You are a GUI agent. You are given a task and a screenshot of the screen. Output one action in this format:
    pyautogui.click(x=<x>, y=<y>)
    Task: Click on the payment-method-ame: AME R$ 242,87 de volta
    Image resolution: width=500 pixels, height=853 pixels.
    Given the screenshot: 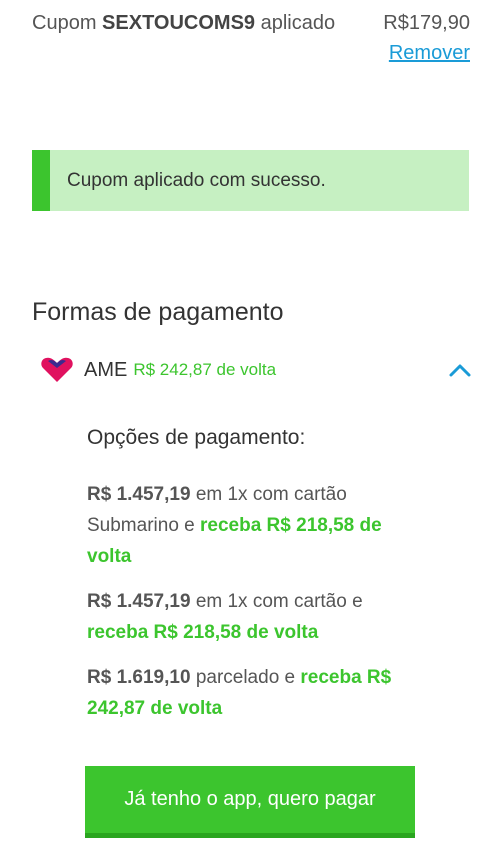 What is the action you would take?
    pyautogui.click(x=256, y=370)
    